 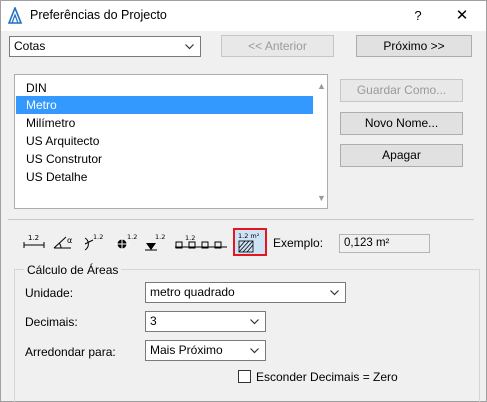 What do you see at coordinates (245, 292) in the screenshot?
I see `unit-select: metro quadrado` at bounding box center [245, 292].